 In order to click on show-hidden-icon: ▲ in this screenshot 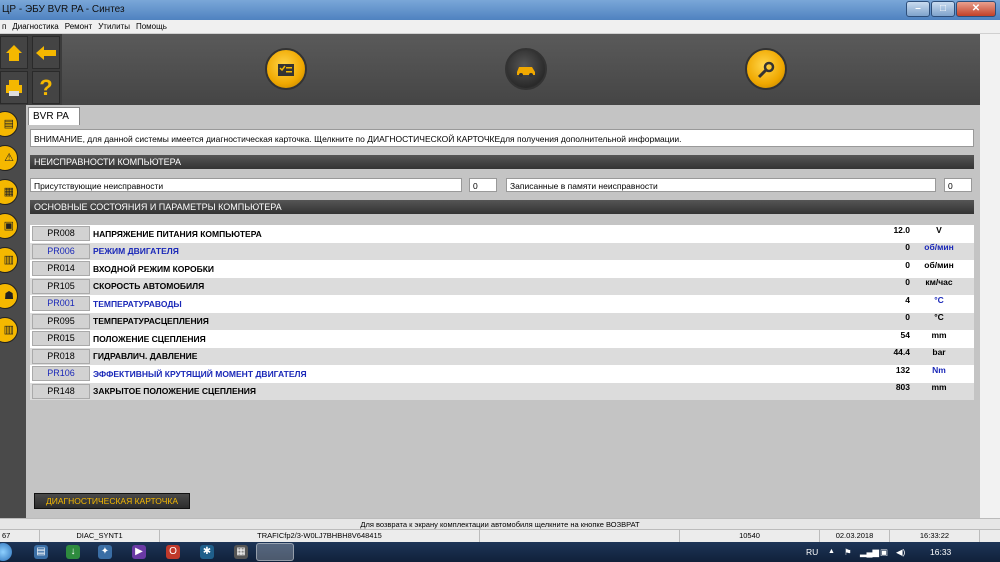, I will do `click(831, 552)`.